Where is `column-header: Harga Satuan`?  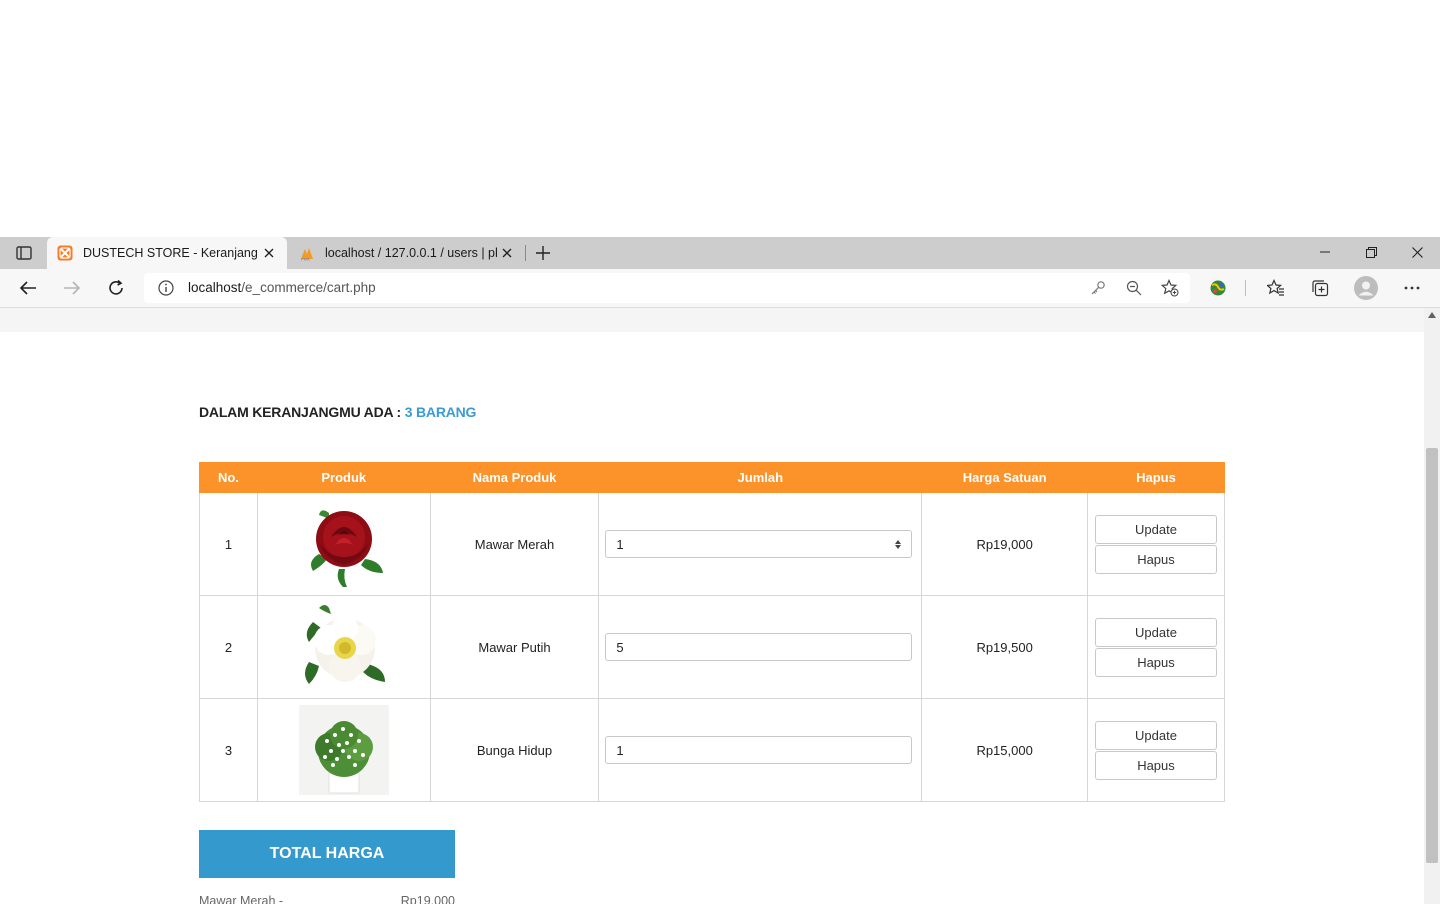
column-header: Harga Satuan is located at coordinates (1004, 477).